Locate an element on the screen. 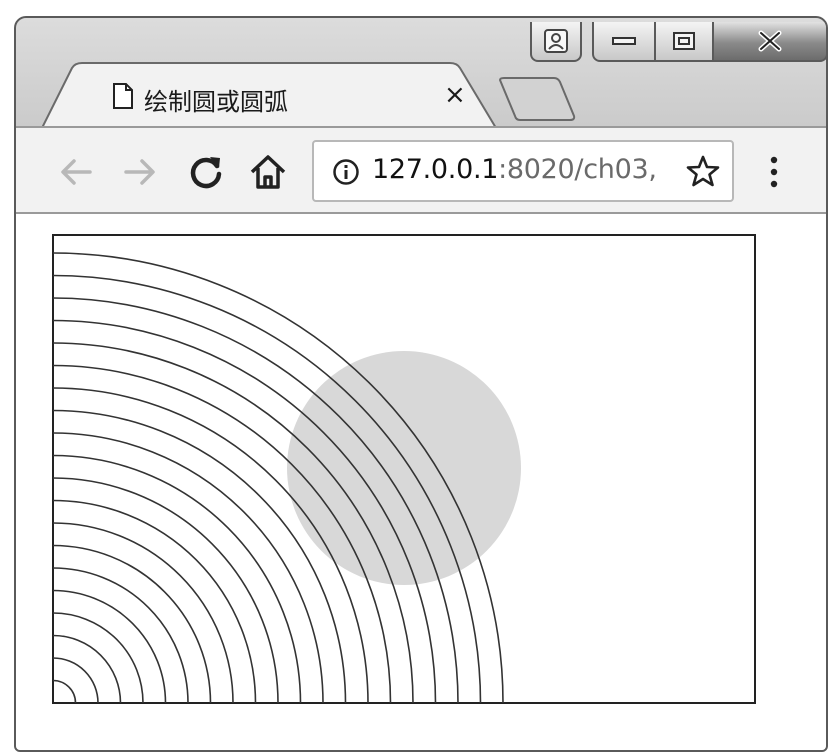 This screenshot has width=830, height=756. tab-close-button: × is located at coordinates (455, 95).